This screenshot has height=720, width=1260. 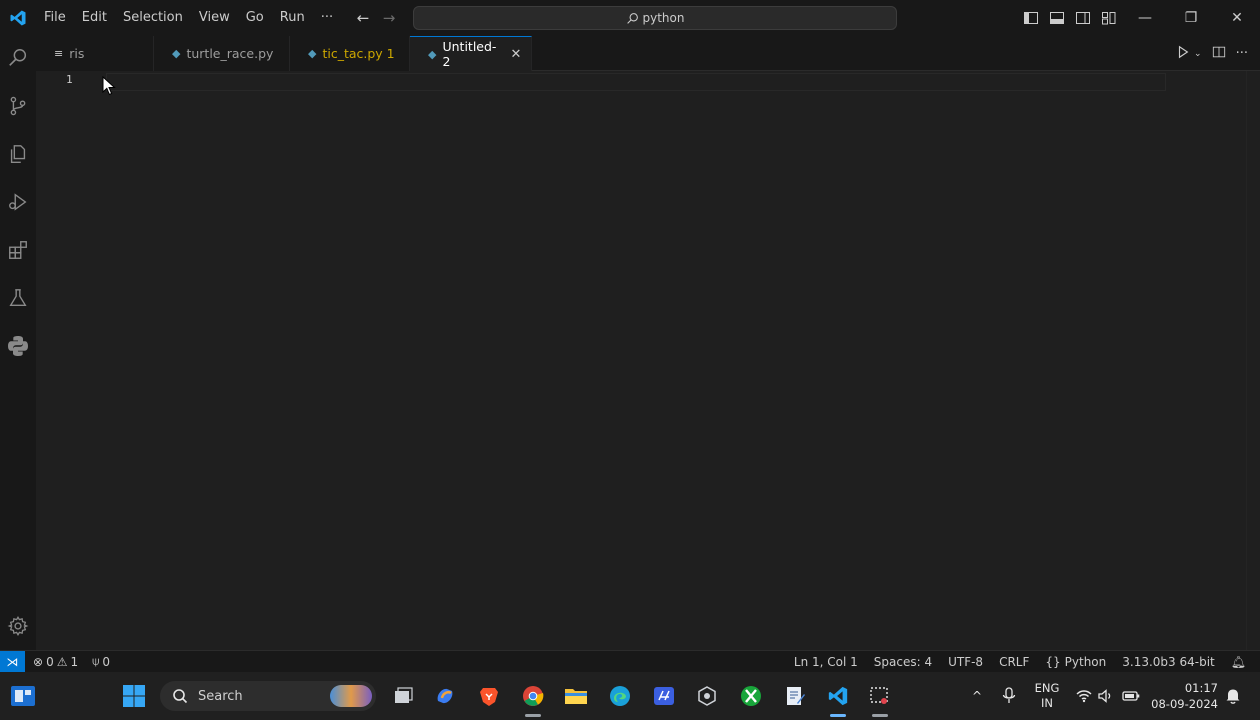 I want to click on customize-layout-icon, so click(x=1109, y=18).